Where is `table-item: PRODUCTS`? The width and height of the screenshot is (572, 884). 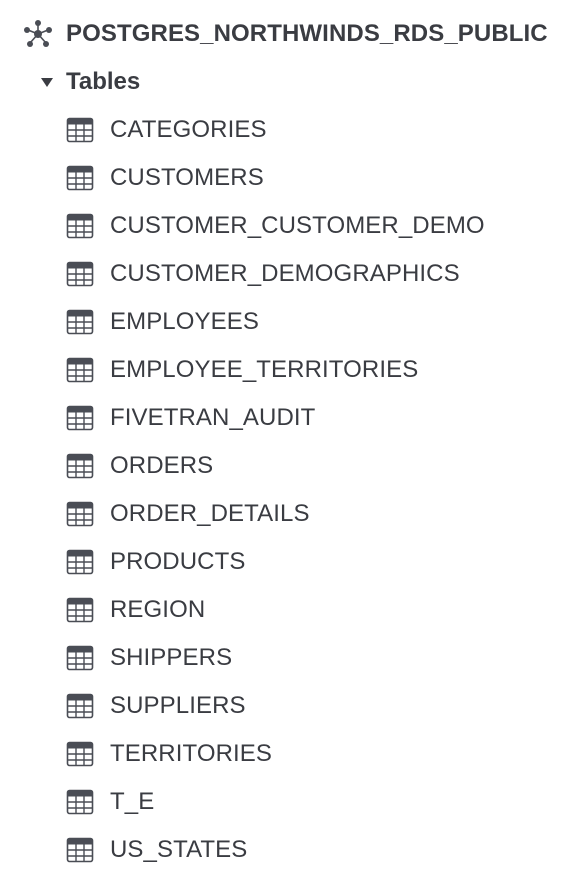
table-item: PRODUCTS is located at coordinates (275, 562).